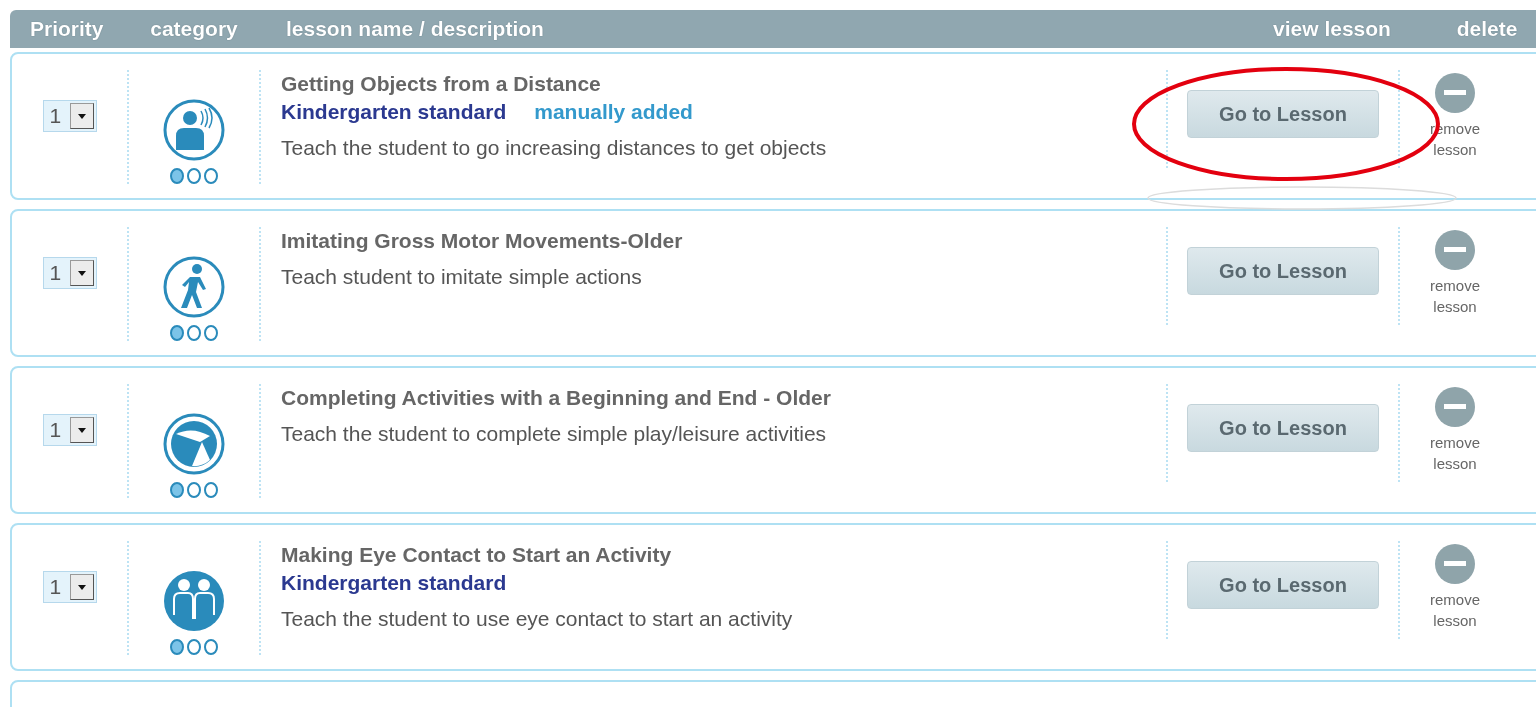 The image size is (1536, 707). I want to click on column-heading: lesson name / description, so click(415, 29).